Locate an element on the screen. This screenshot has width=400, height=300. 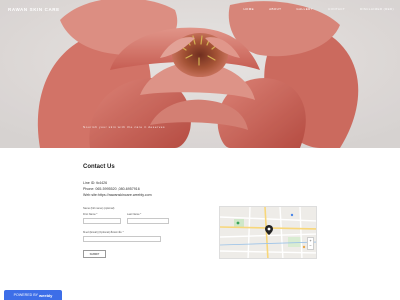
nav-item-about: ABOUT is located at coordinates (275, 9).